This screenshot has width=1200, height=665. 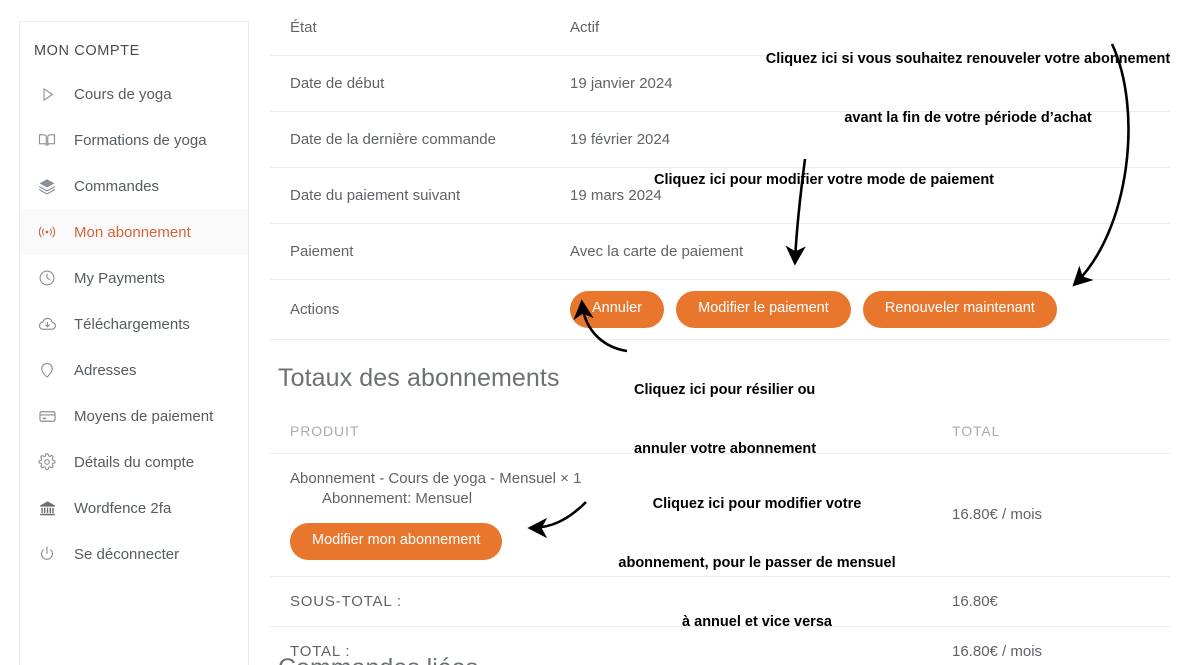 I want to click on detail-value: 19 mars 2024, so click(x=860, y=195).